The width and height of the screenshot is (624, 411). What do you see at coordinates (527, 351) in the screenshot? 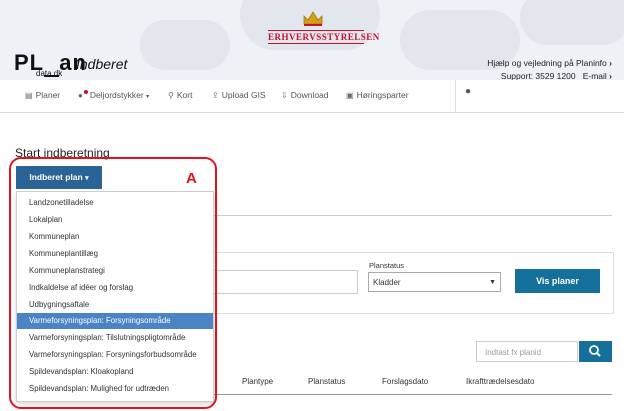
I see `search-input: Indtast fx planid` at bounding box center [527, 351].